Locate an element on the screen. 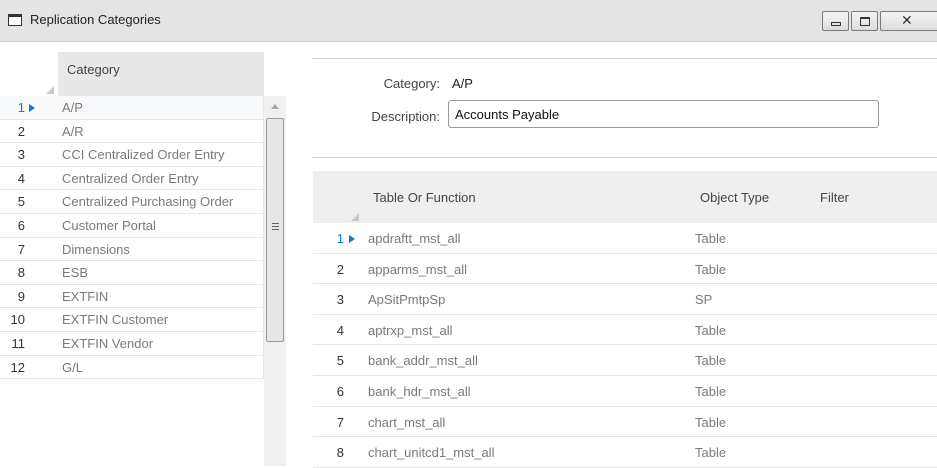 This screenshot has height=468, width=937. row-number: 1 is located at coordinates (328, 238).